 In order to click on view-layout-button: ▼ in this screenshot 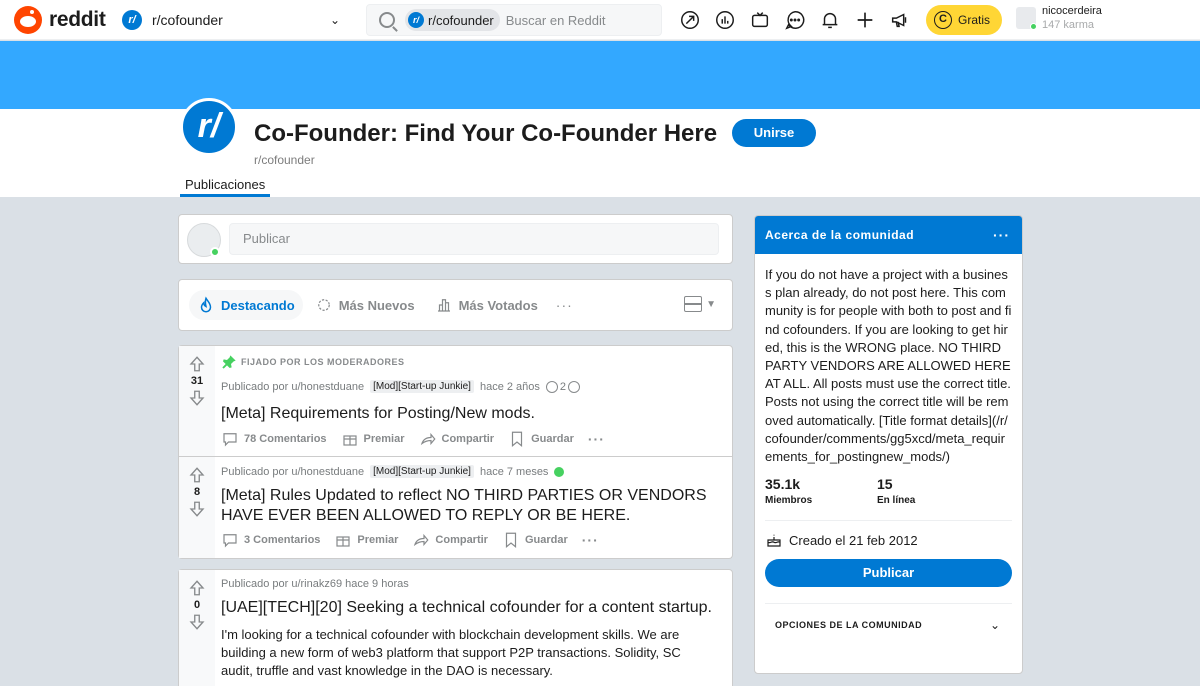, I will do `click(700, 304)`.